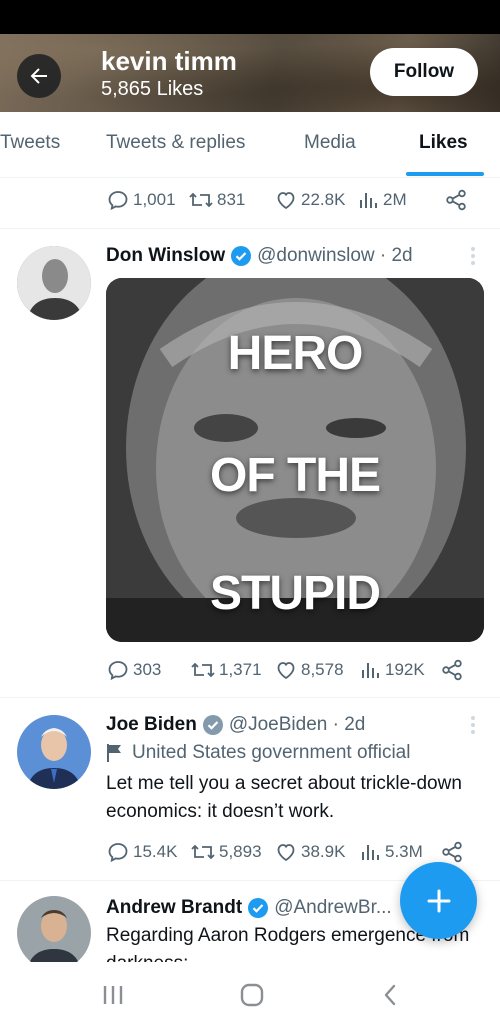 Image resolution: width=500 pixels, height=1028 pixels. Describe the element at coordinates (231, 199) in the screenshot. I see `retweet-count: 831` at that location.